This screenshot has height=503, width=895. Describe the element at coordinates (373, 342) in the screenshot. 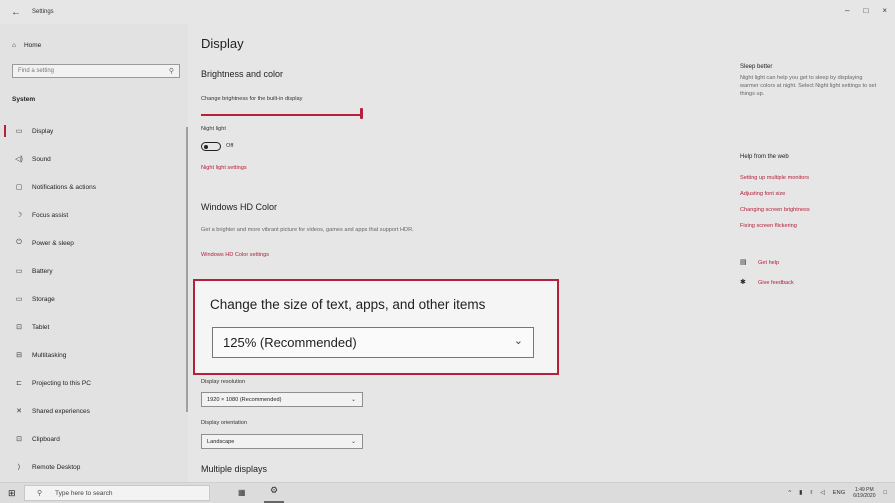

I see `scale-dropdown: 125% (Recommended) ⌄` at that location.